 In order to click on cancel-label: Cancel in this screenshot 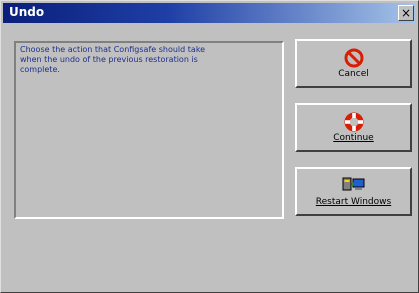, I will do `click(353, 74)`.